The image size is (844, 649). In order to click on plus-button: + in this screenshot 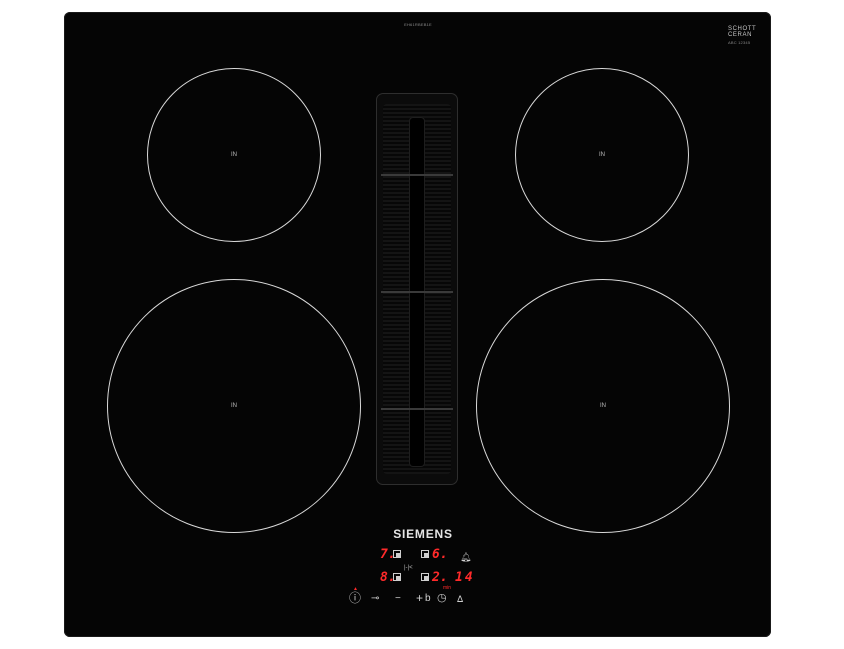, I will do `click(419, 598)`.